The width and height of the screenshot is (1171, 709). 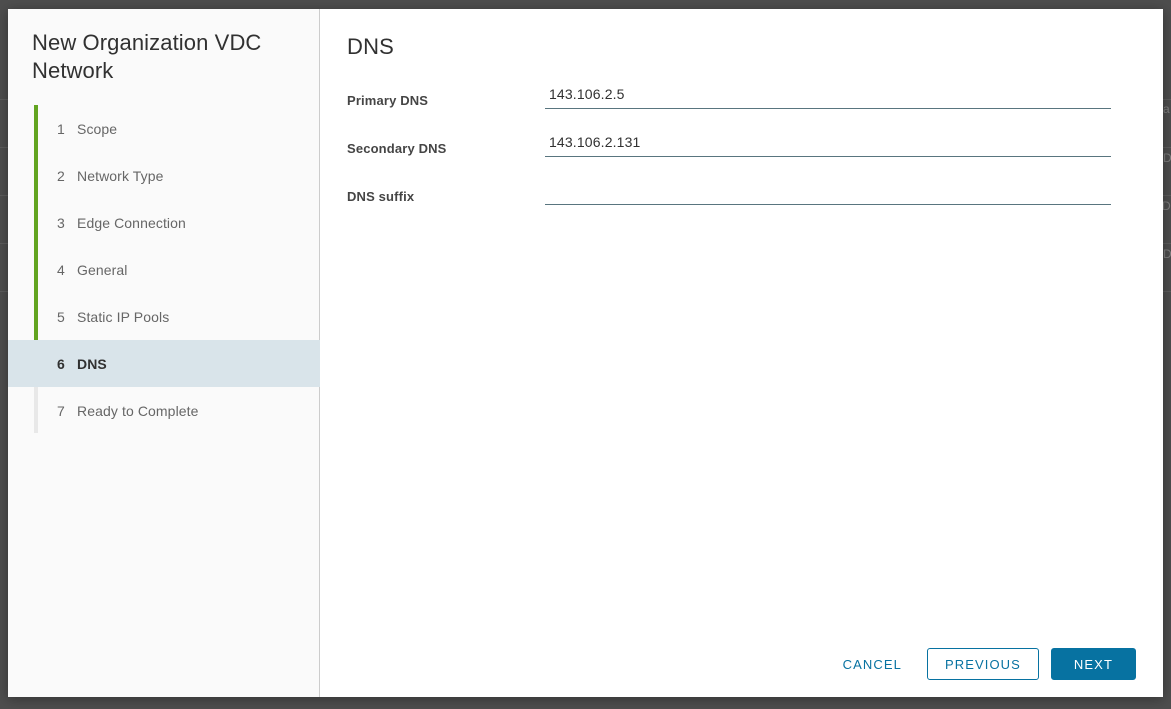 What do you see at coordinates (102, 269) in the screenshot?
I see `step-label: General` at bounding box center [102, 269].